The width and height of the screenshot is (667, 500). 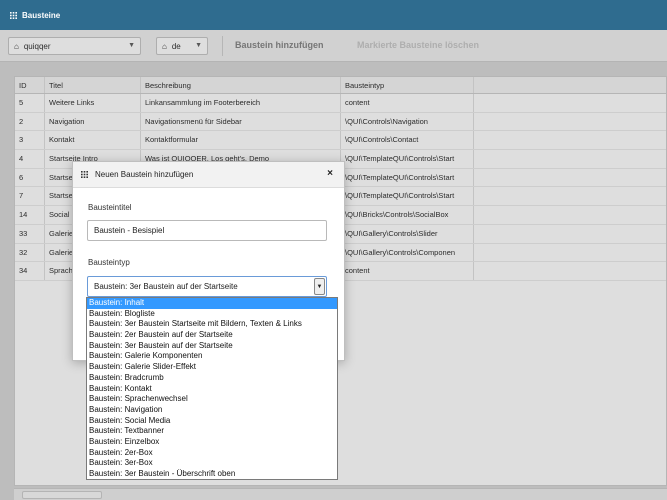 What do you see at coordinates (212, 410) in the screenshot?
I see `dropdown-option: Baustein: Navigation` at bounding box center [212, 410].